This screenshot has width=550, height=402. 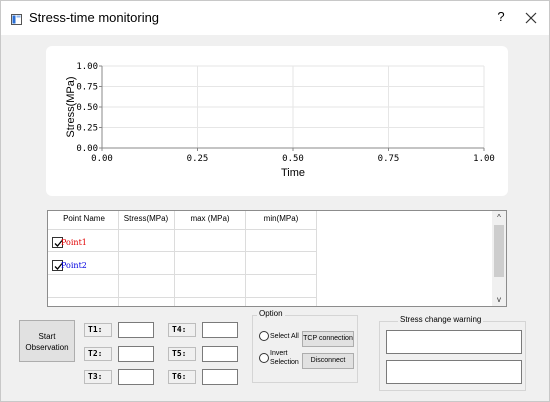 I want to click on help-button: ?, so click(x=501, y=18).